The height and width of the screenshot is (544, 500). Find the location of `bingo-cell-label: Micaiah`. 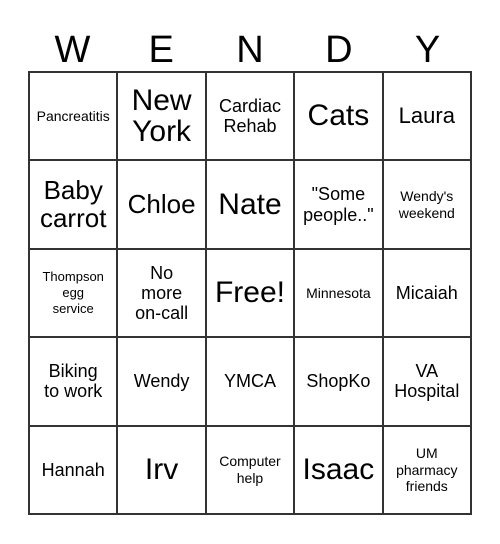

bingo-cell-label: Micaiah is located at coordinates (426, 292).